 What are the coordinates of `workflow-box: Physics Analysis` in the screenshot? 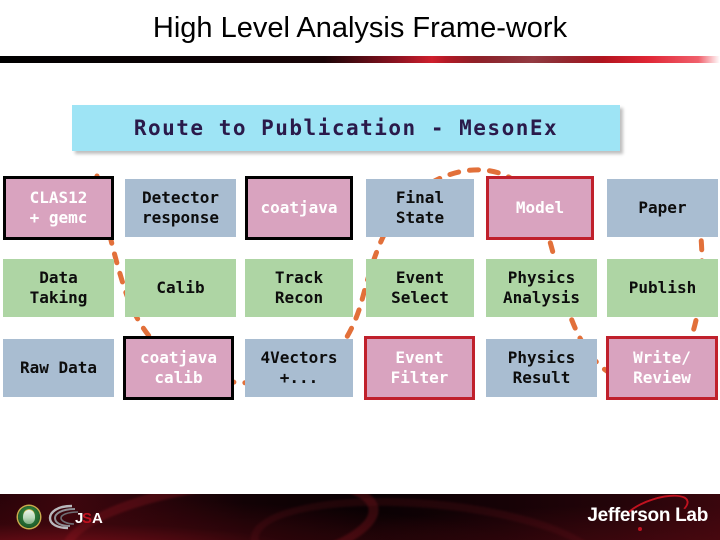 It's located at (541, 288).